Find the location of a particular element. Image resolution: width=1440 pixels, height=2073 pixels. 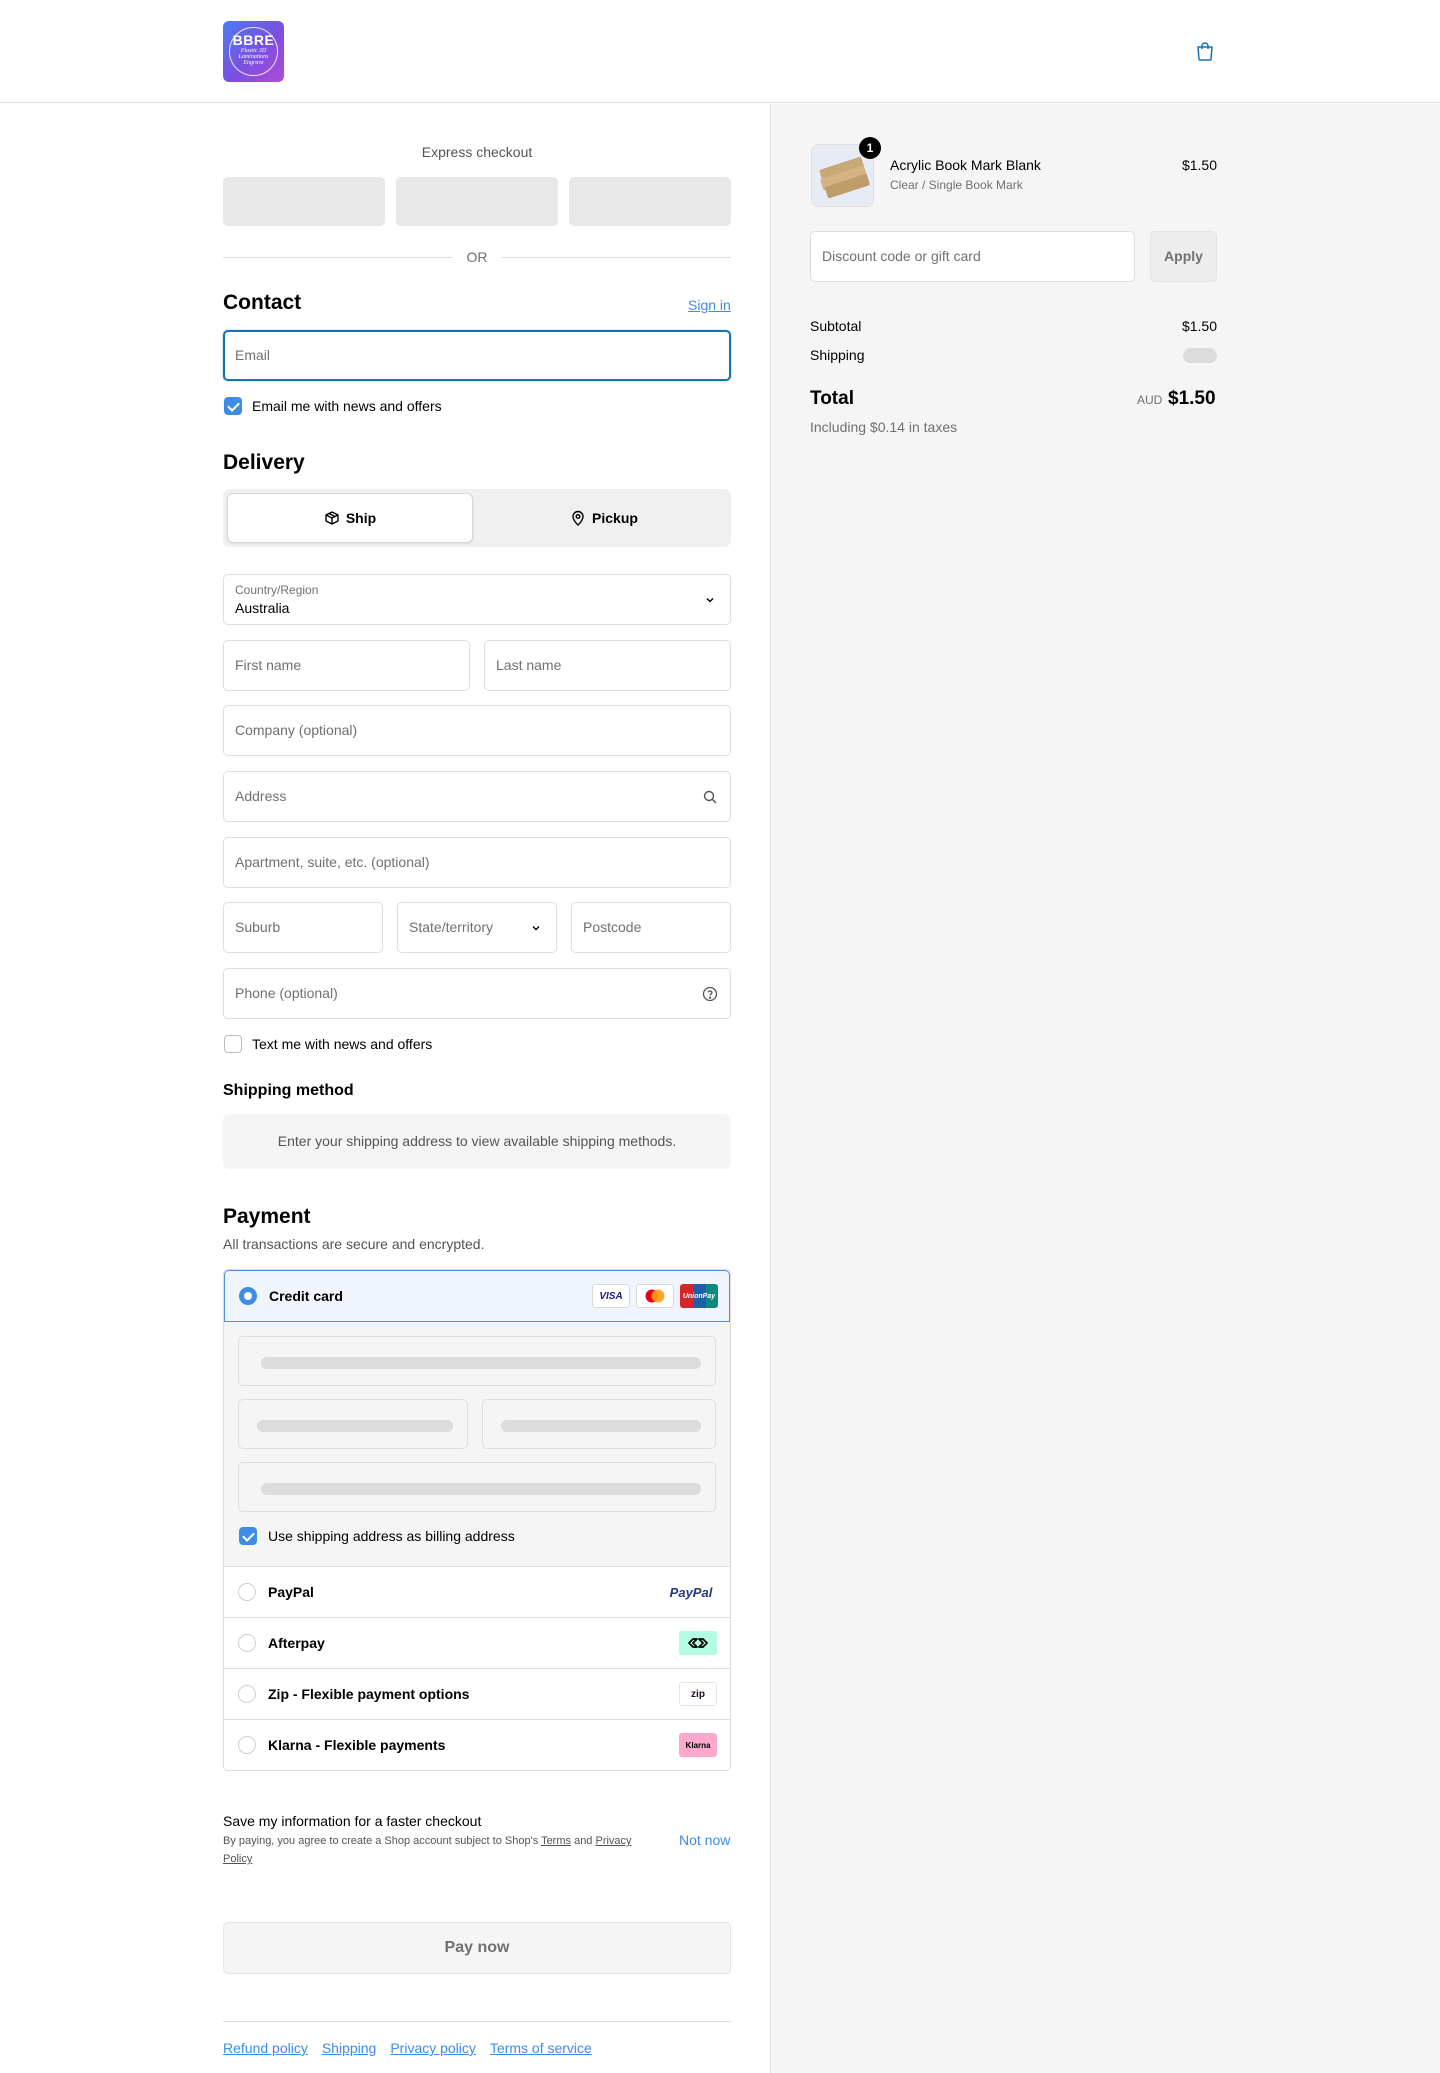

zip-radio is located at coordinates (247, 1694).